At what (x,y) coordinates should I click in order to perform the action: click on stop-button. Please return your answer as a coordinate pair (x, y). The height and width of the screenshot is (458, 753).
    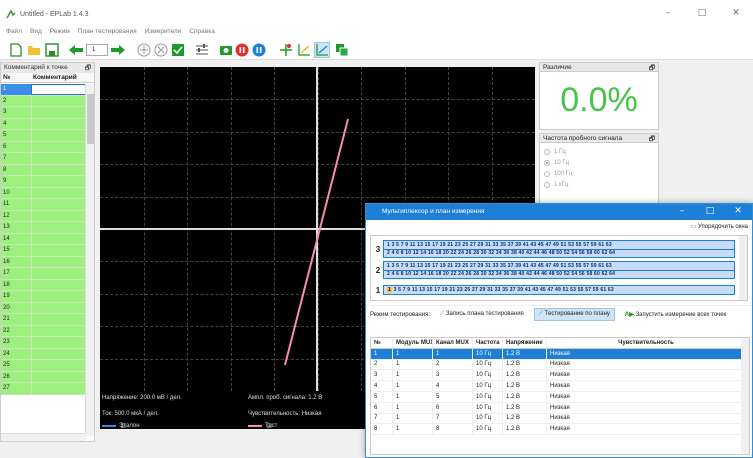
    Looking at the image, I should click on (242, 50).